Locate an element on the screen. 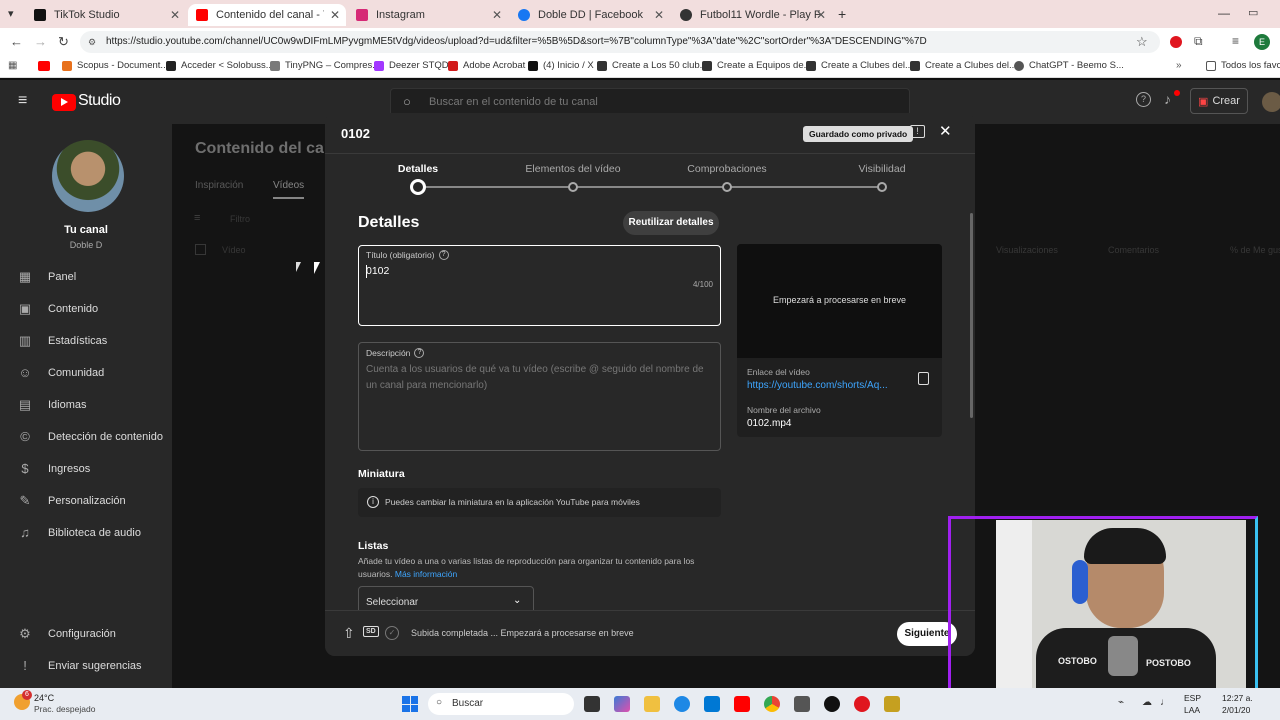 This screenshot has height=720, width=1280. network-icon: ⌁ is located at coordinates (1121, 702).